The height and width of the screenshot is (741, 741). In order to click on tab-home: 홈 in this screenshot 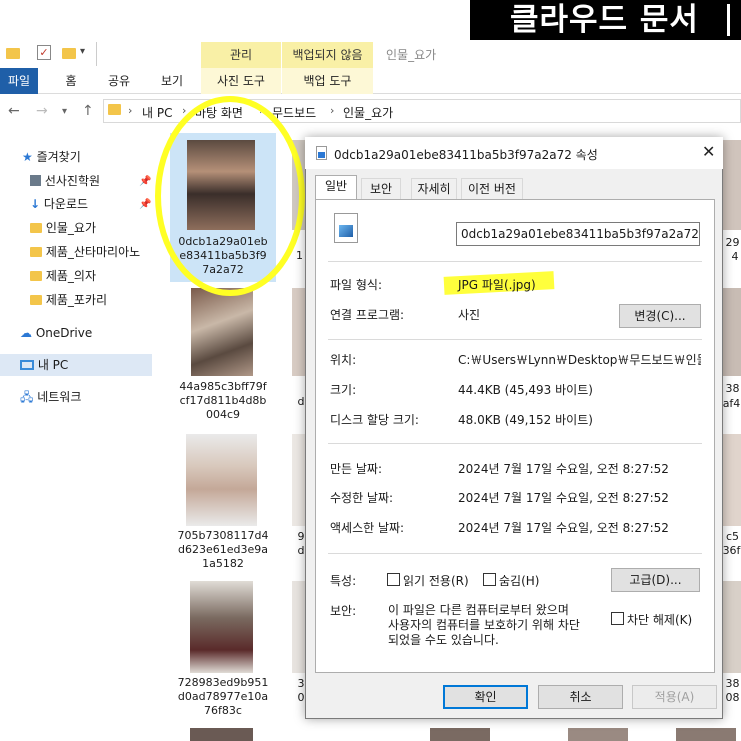, I will do `click(71, 81)`.